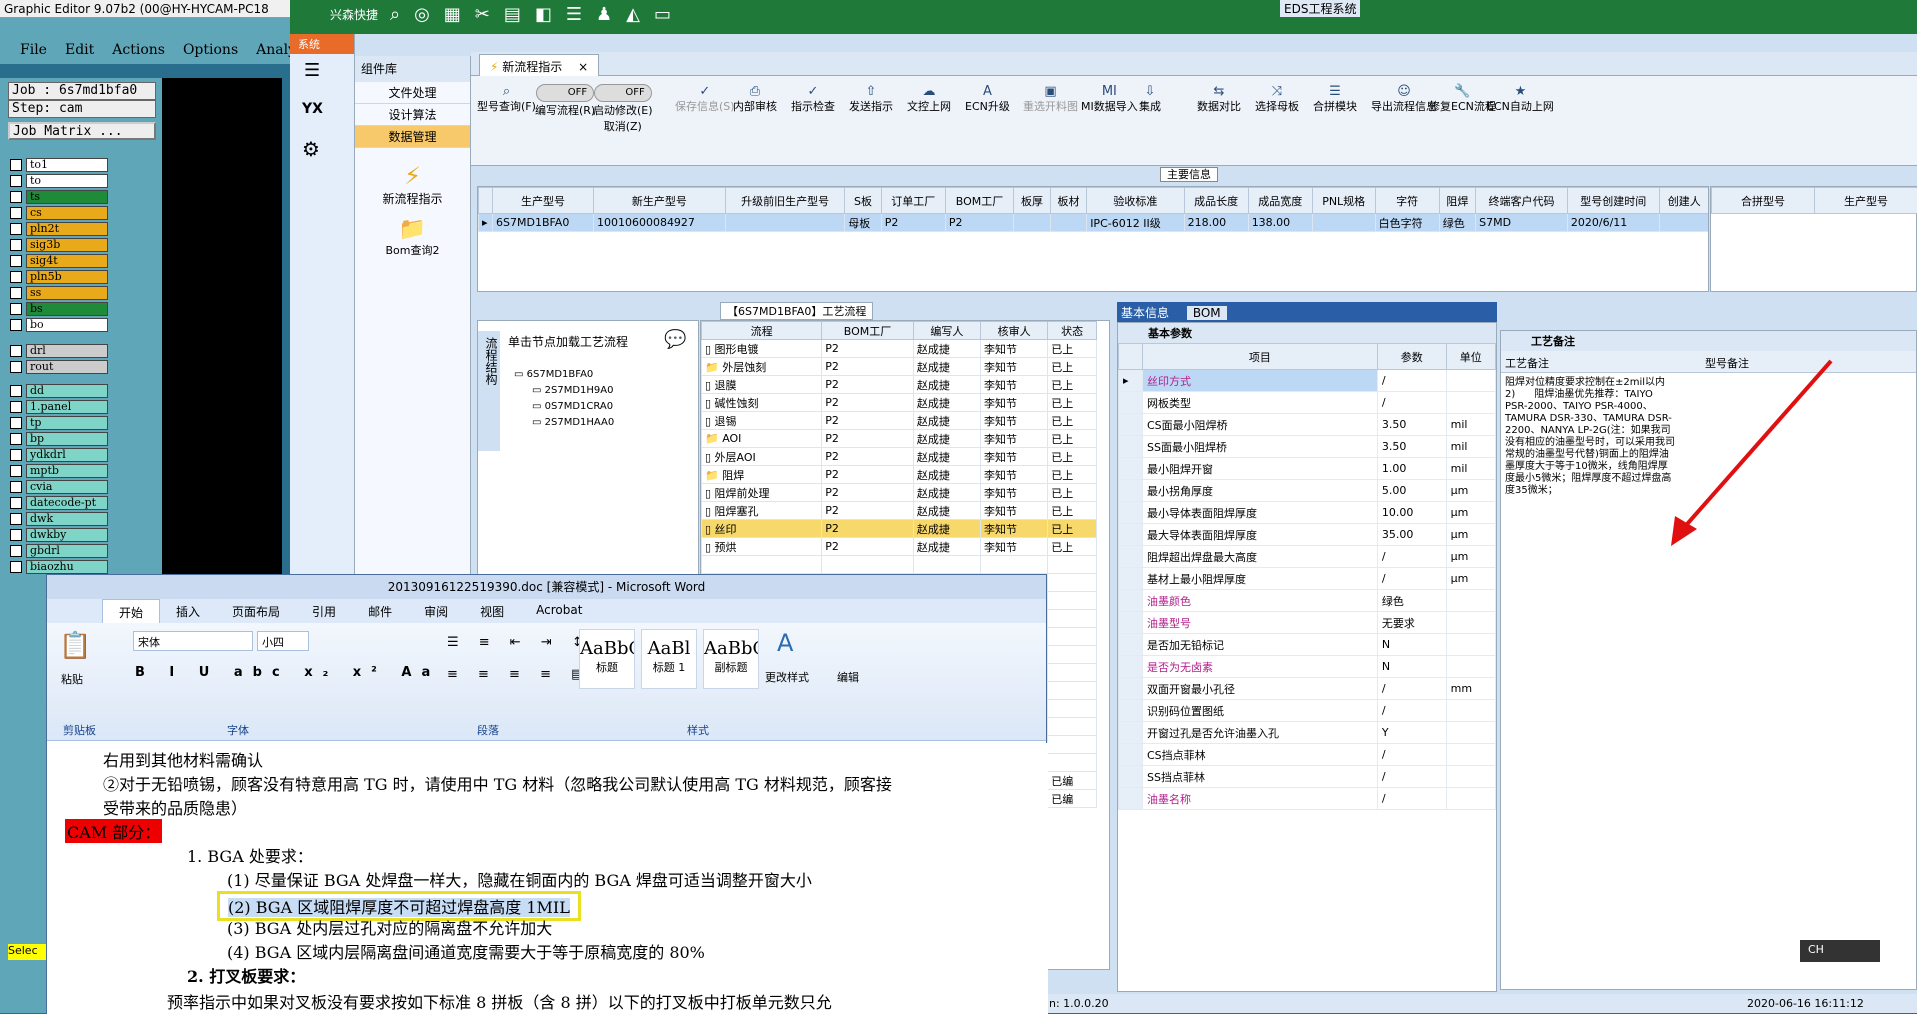 The height and width of the screenshot is (1014, 1917). What do you see at coordinates (1307, 667) in the screenshot?
I see `props-row: 是否为无卤素N` at bounding box center [1307, 667].